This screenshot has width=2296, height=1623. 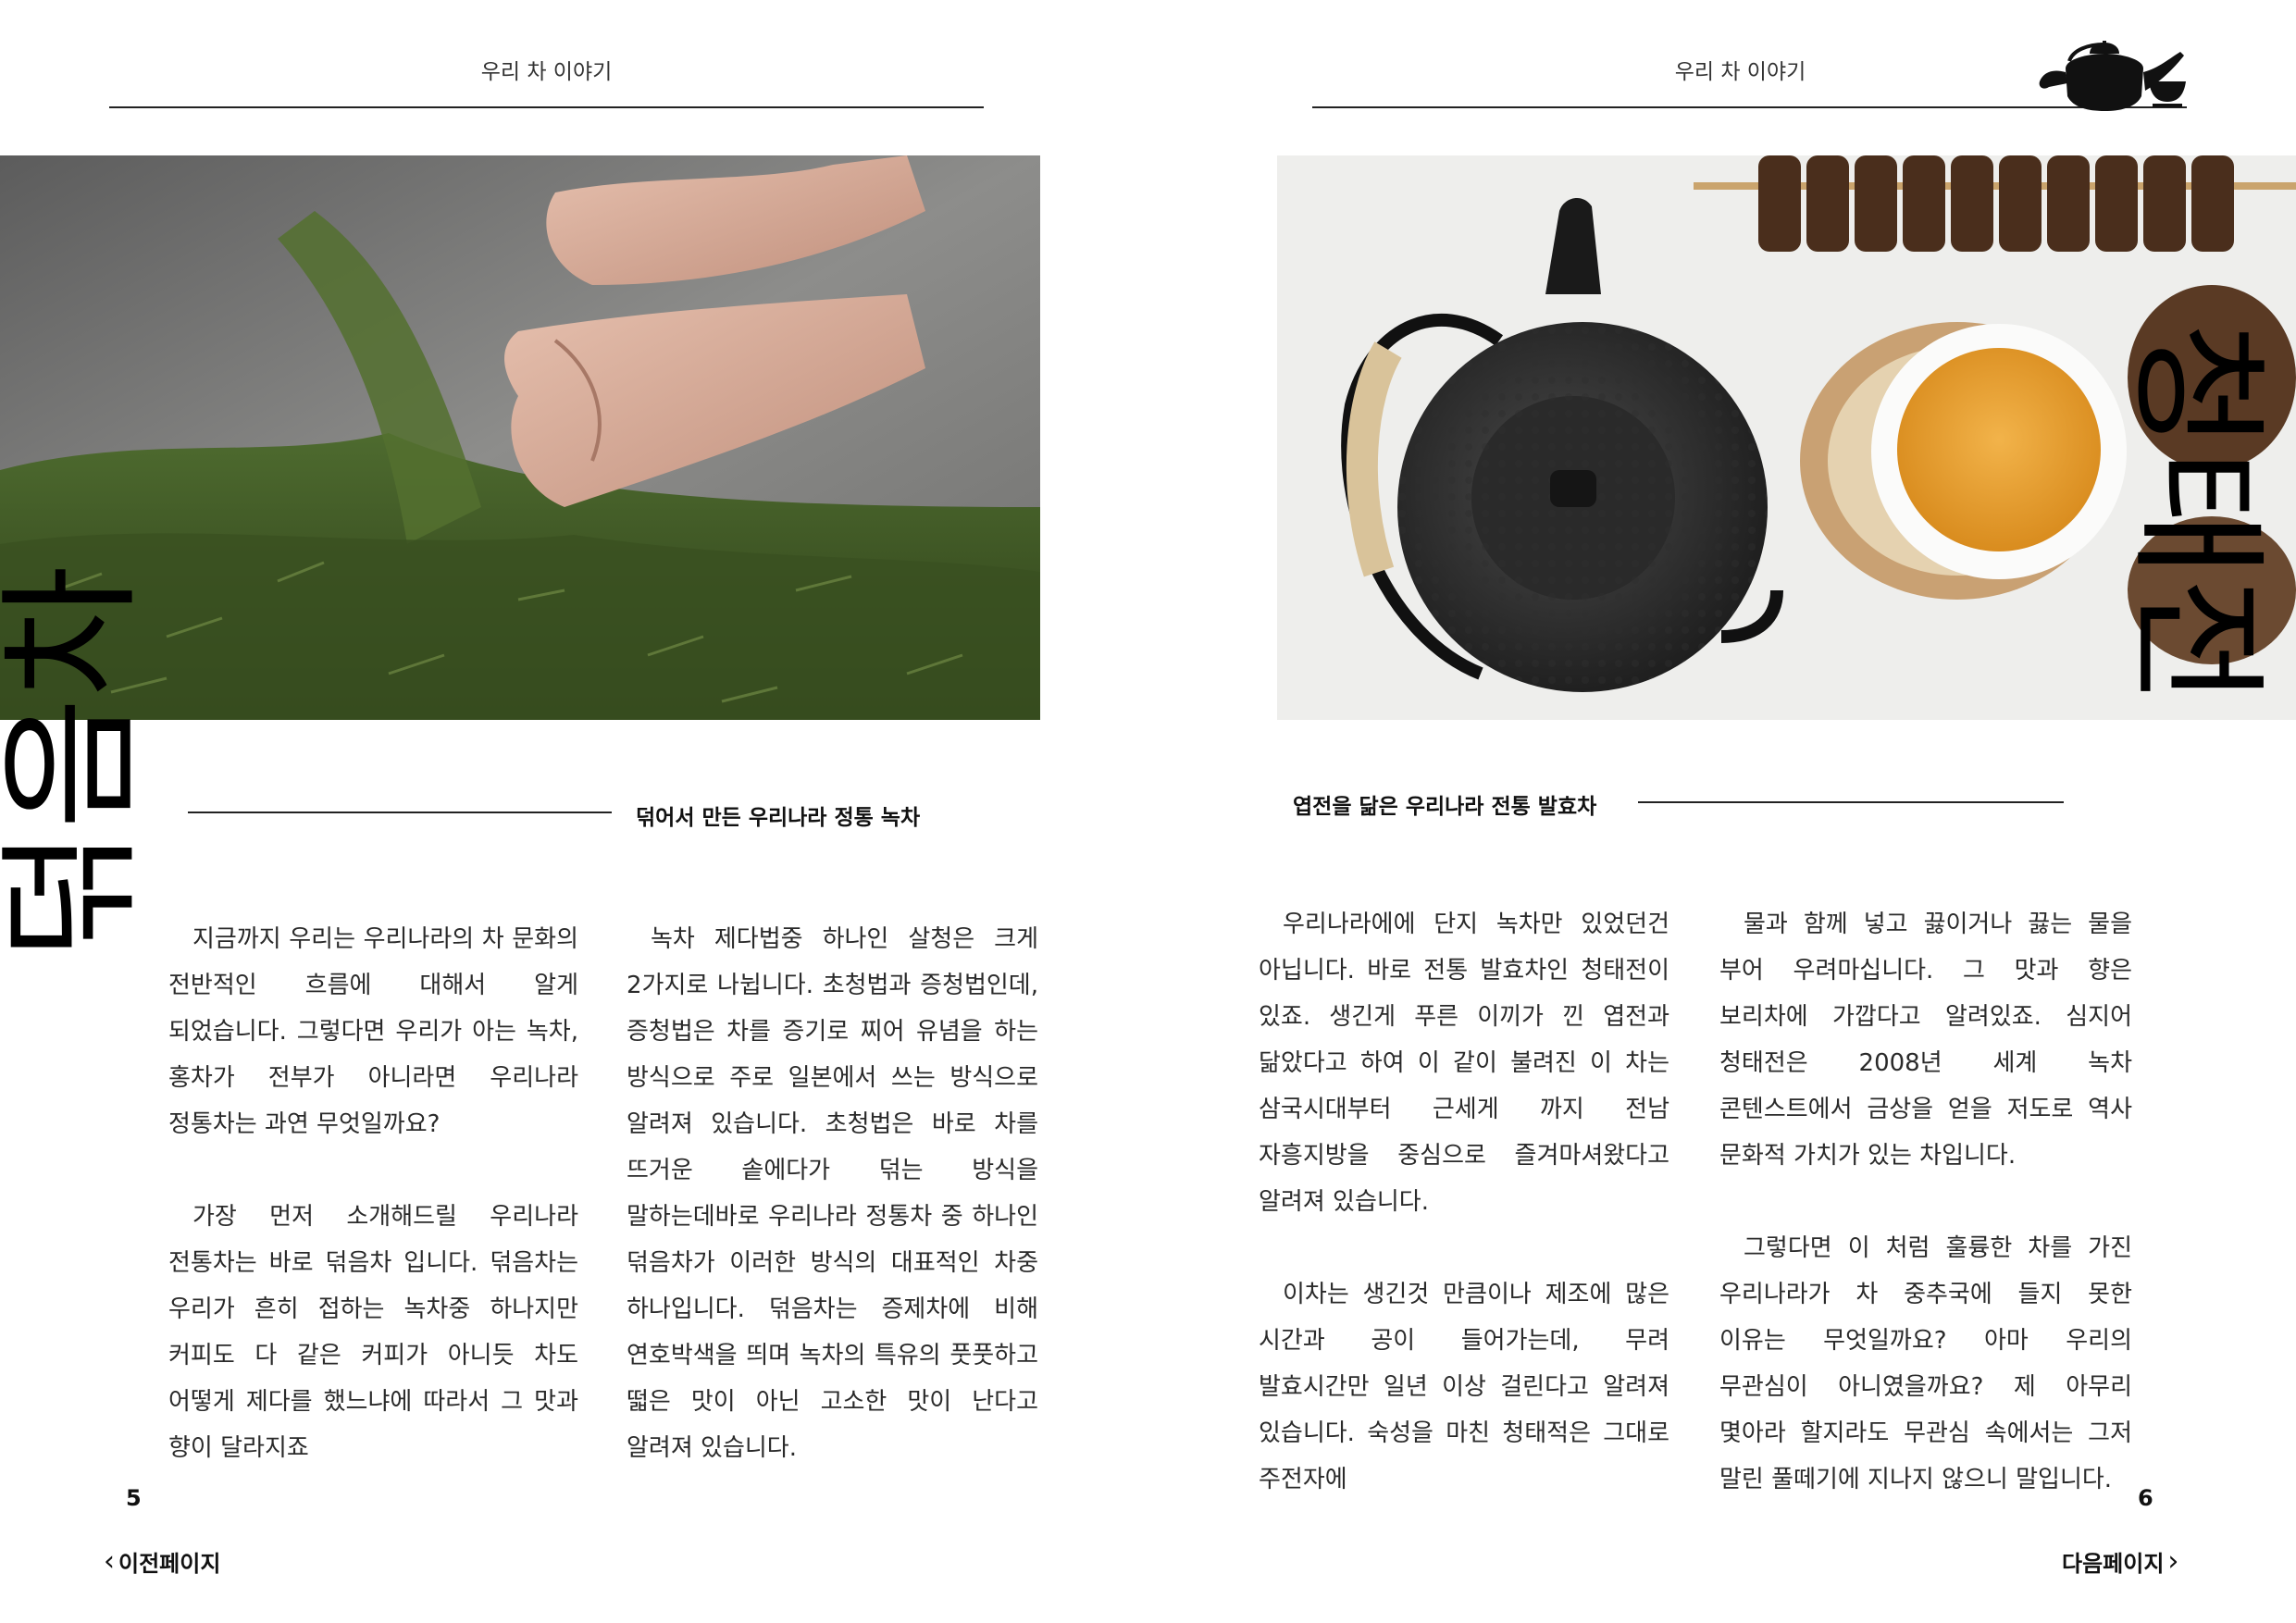 What do you see at coordinates (1851, 802) in the screenshot?
I see `right-subtitle-rule` at bounding box center [1851, 802].